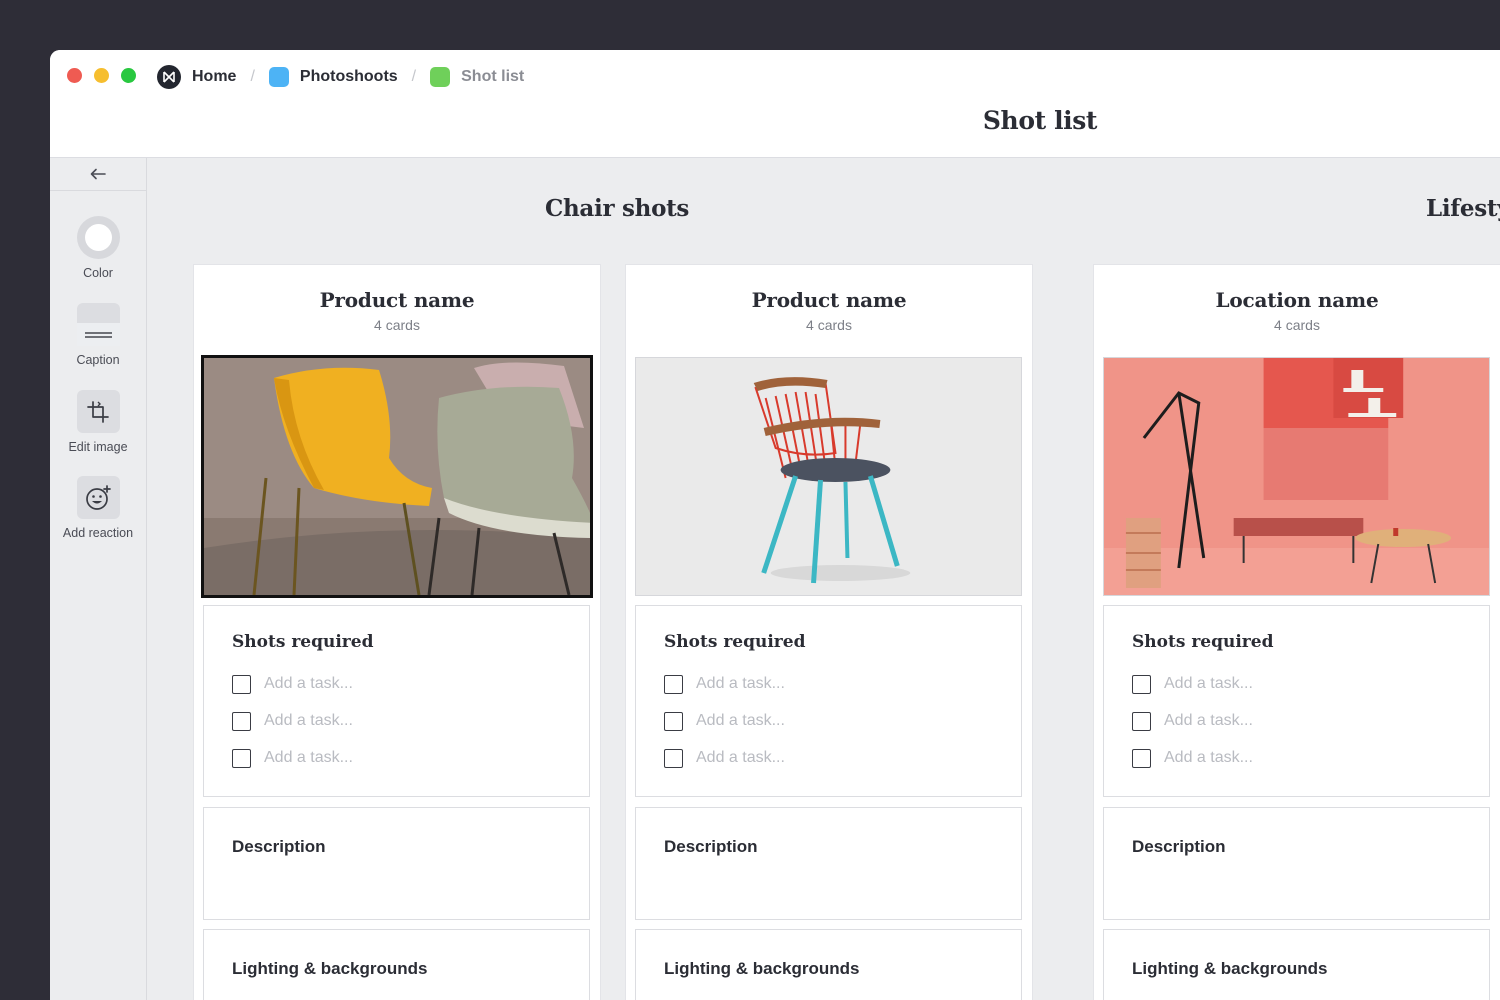 Image resolution: width=1500 pixels, height=1000 pixels. I want to click on minimize-window-button, so click(101, 75).